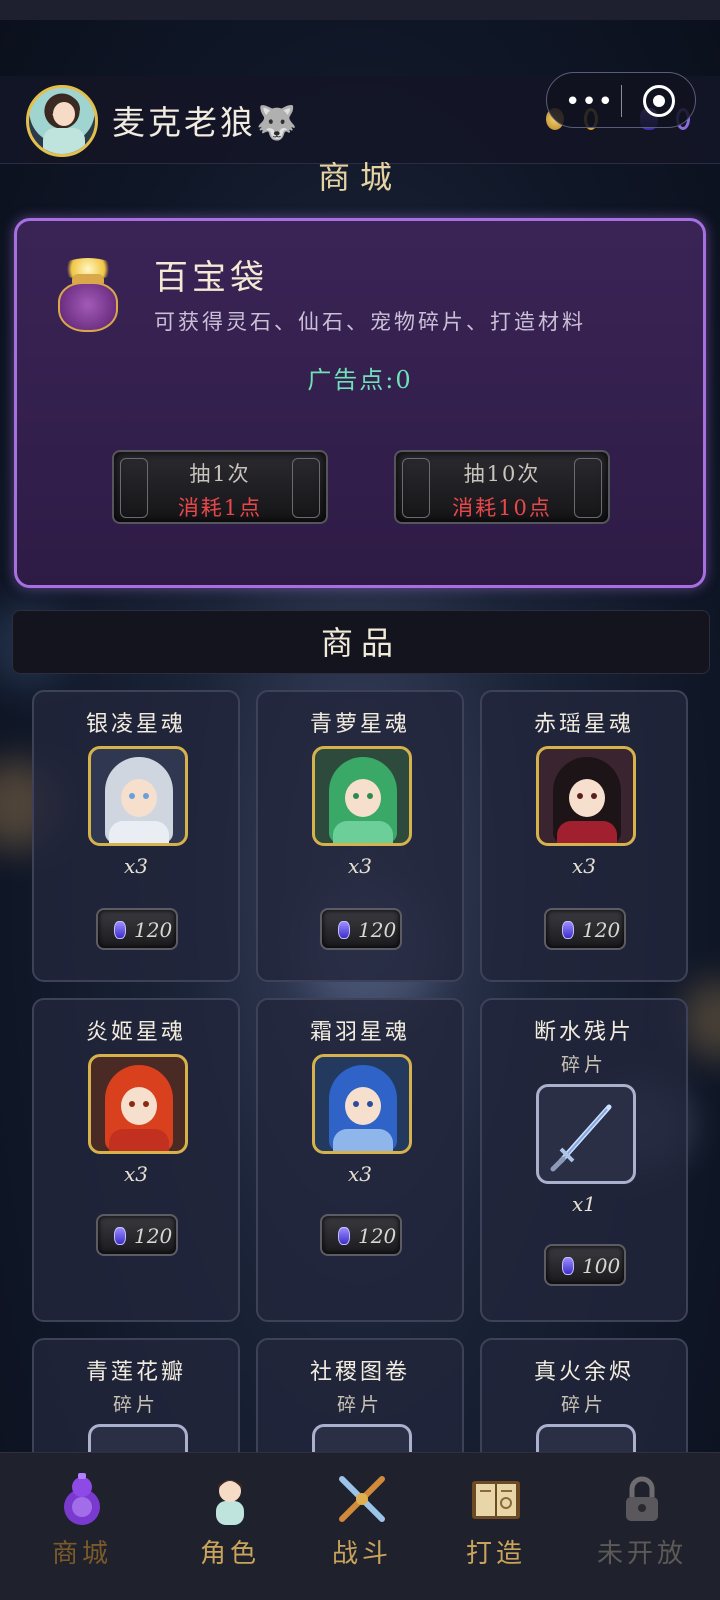 The width and height of the screenshot is (720, 1600). Describe the element at coordinates (361, 1554) in the screenshot. I see `nav-battle-label: 战斗` at that location.